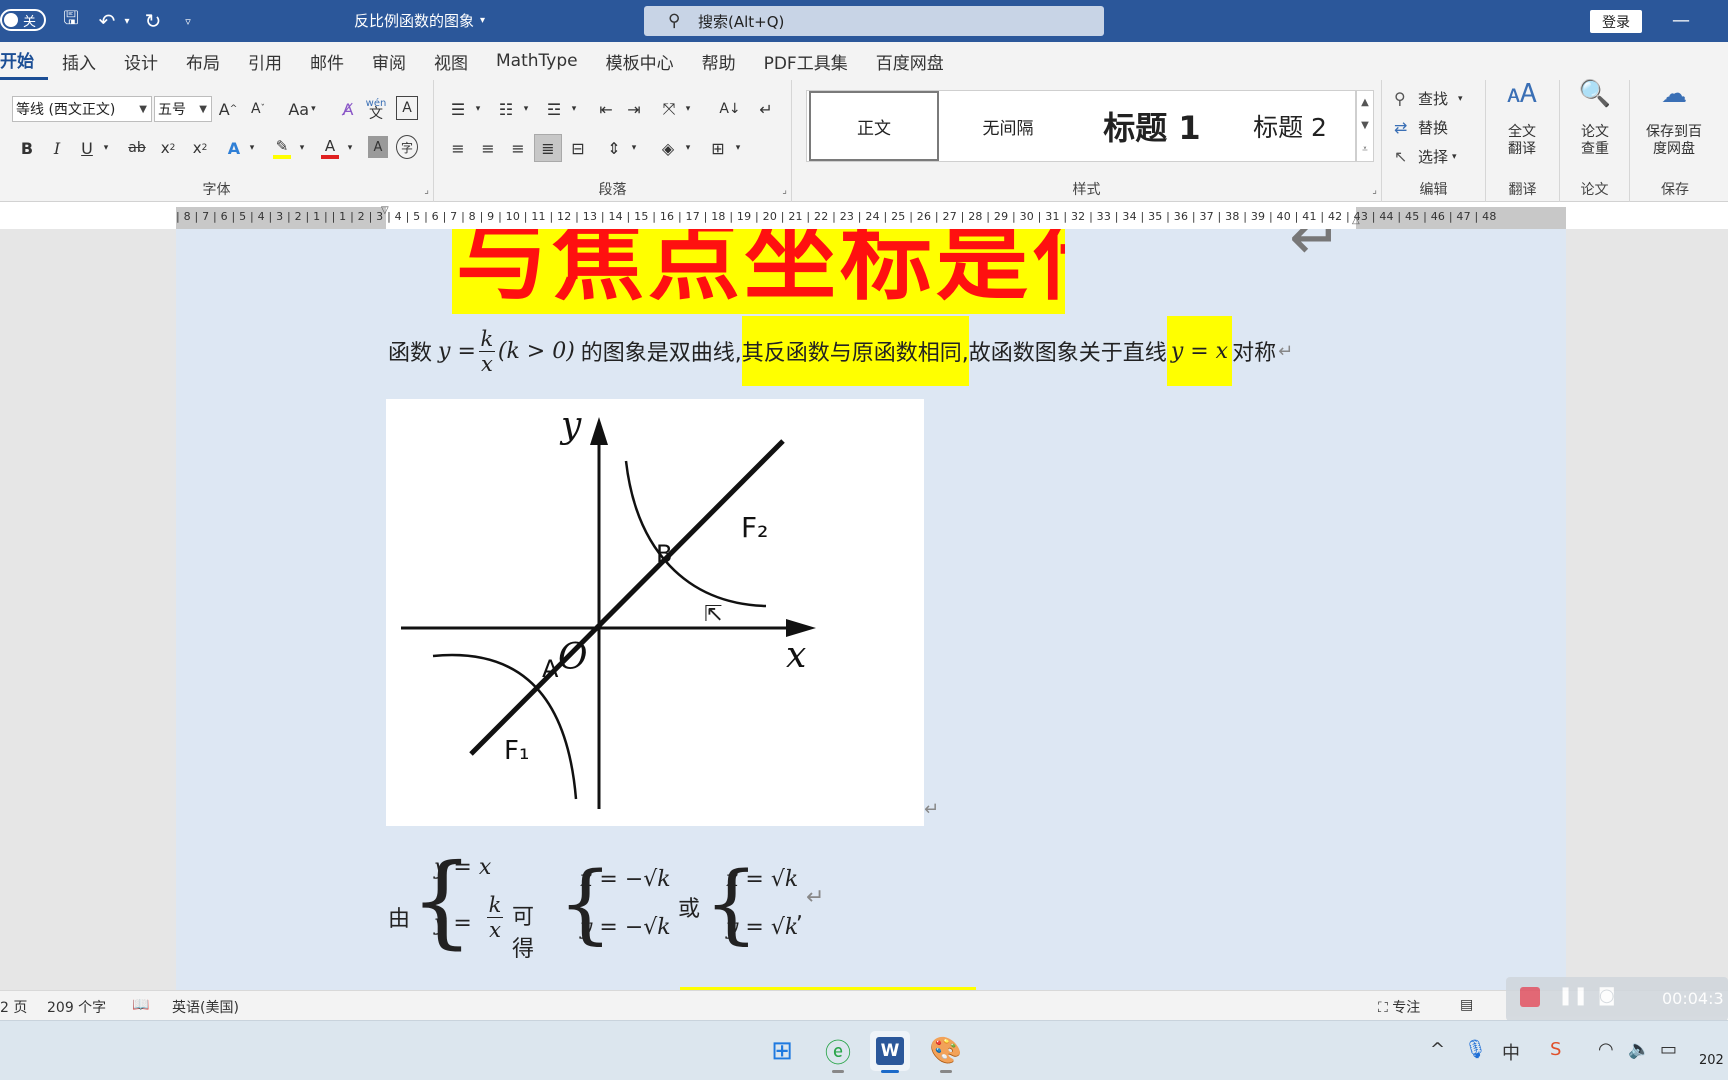  What do you see at coordinates (1365, 126) in the screenshot?
I see `styles-gallery-scroll: ▲ ▼ ⩡` at bounding box center [1365, 126].